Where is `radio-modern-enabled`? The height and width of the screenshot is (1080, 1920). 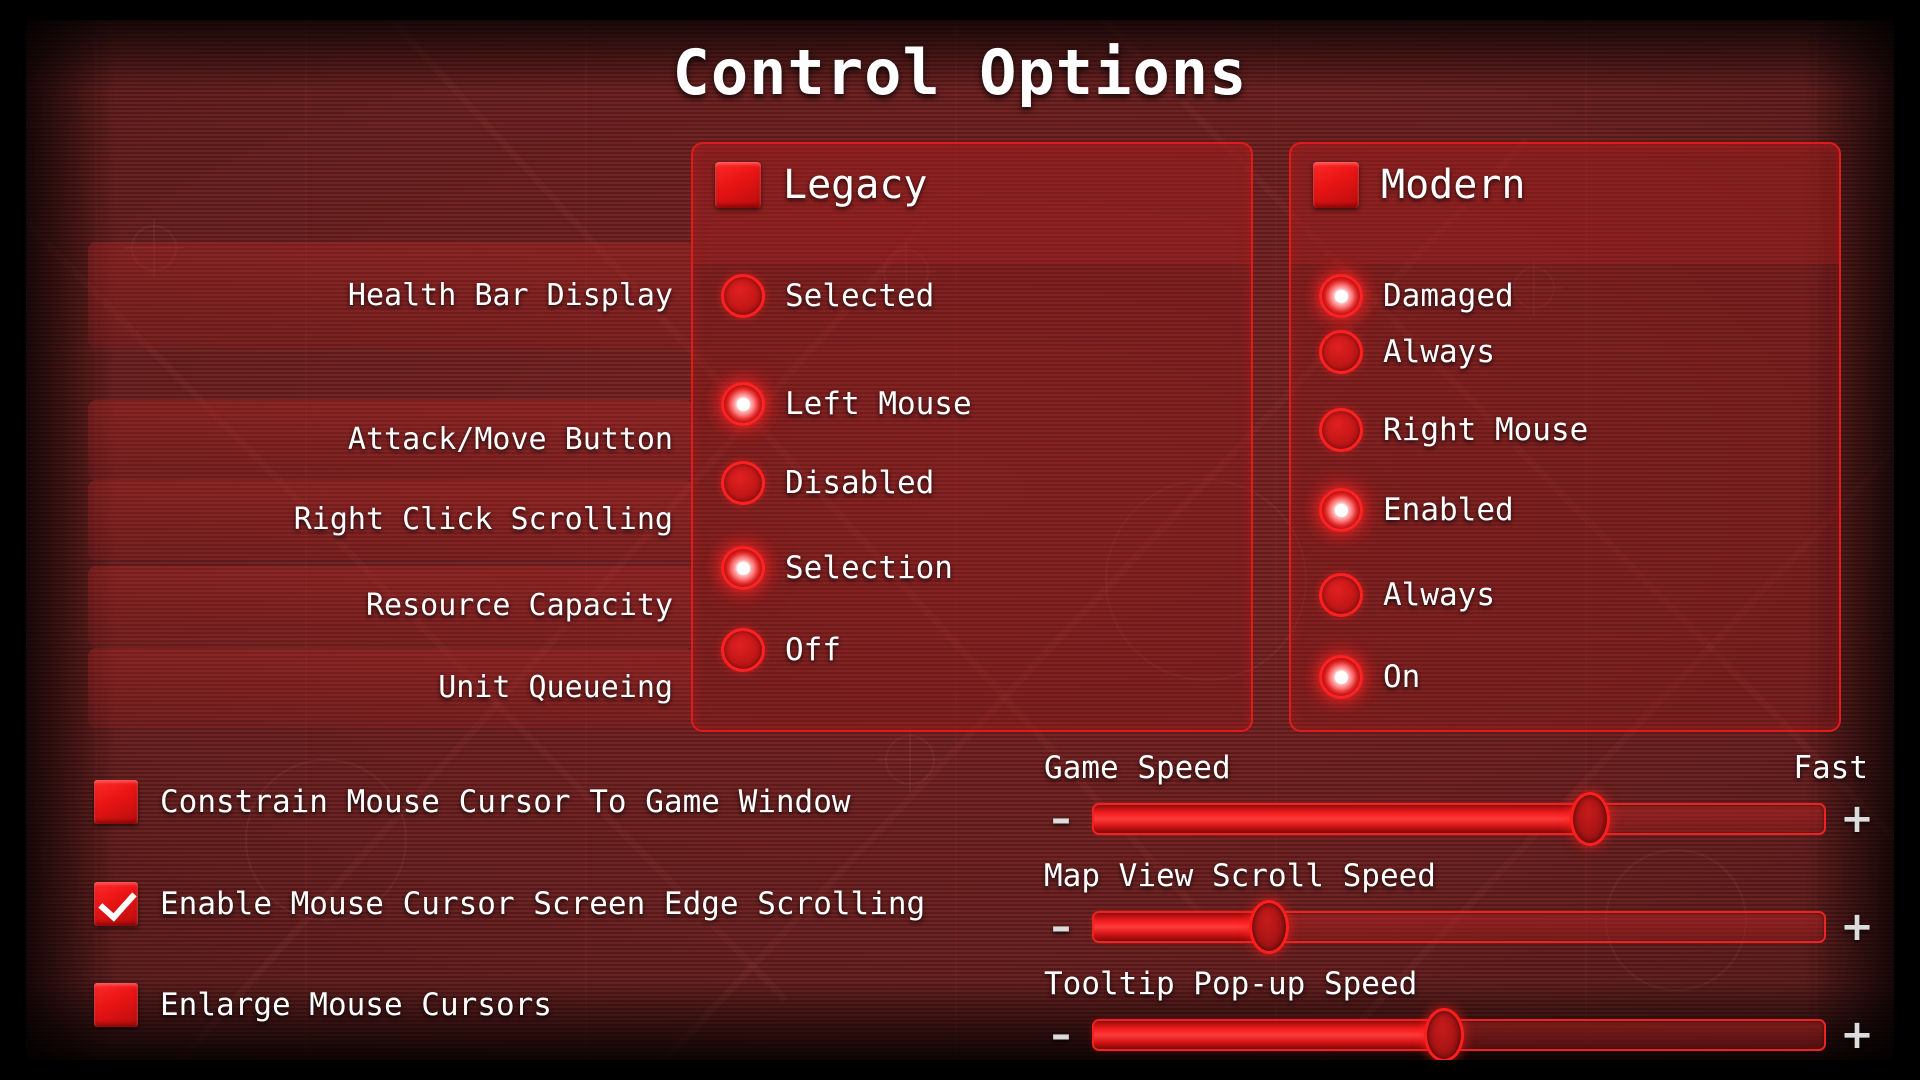 radio-modern-enabled is located at coordinates (1341, 510).